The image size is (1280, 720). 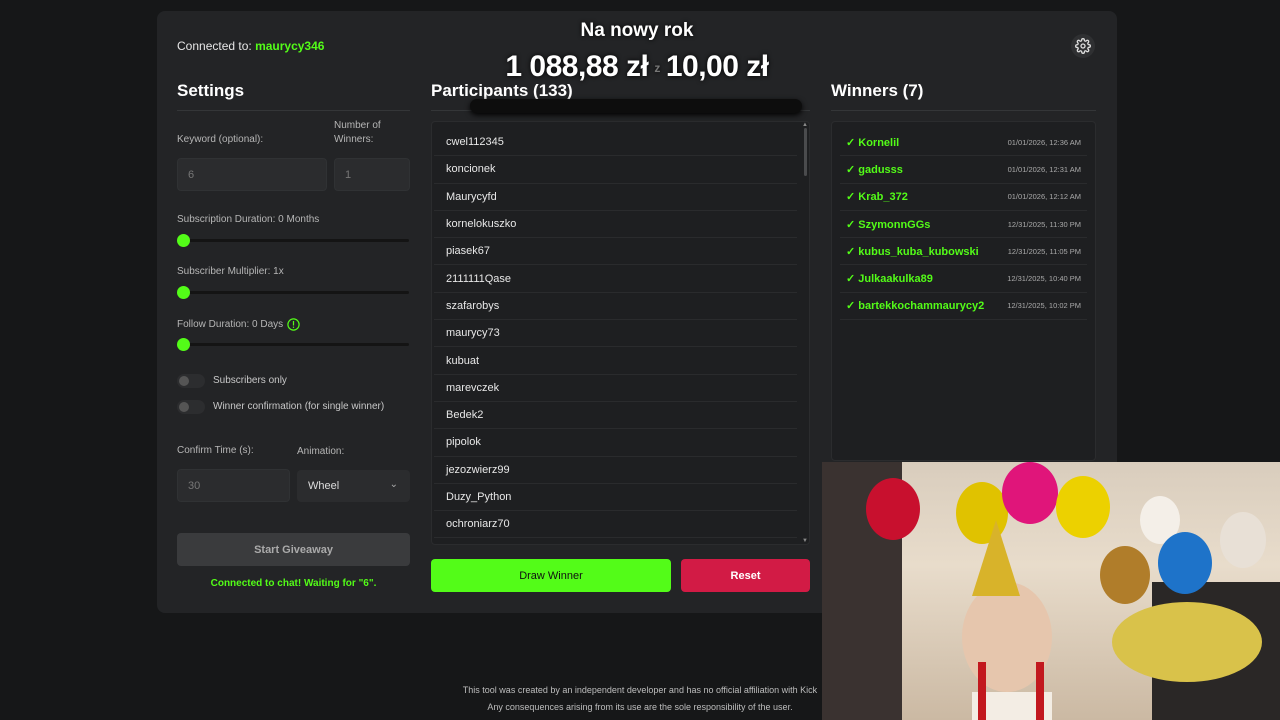 What do you see at coordinates (215, 450) in the screenshot?
I see `confirm-time-label: Confirm Time (s):` at bounding box center [215, 450].